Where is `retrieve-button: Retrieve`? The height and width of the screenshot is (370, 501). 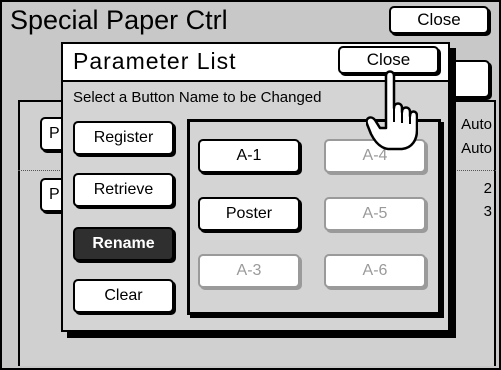 retrieve-button: Retrieve is located at coordinates (123, 190).